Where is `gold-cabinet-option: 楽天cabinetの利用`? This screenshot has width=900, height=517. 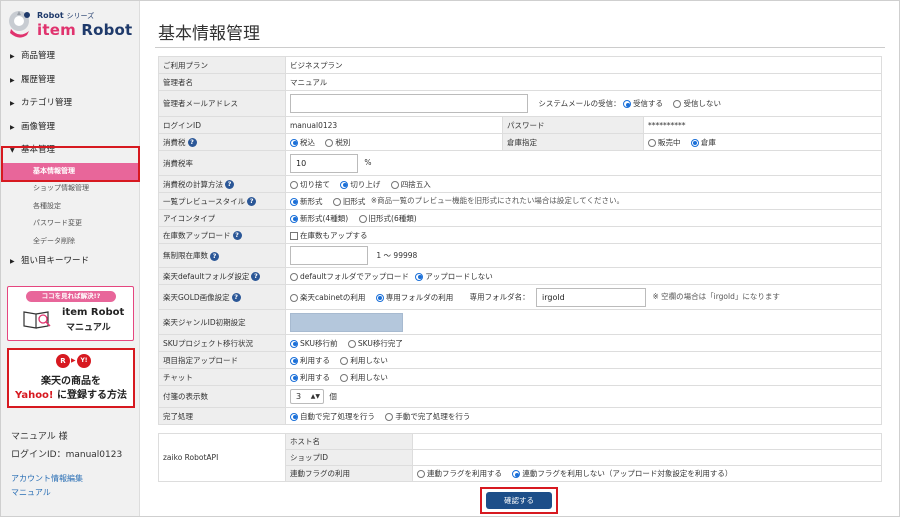
gold-cabinet-option: 楽天cabinetの利用 is located at coordinates (327, 297).